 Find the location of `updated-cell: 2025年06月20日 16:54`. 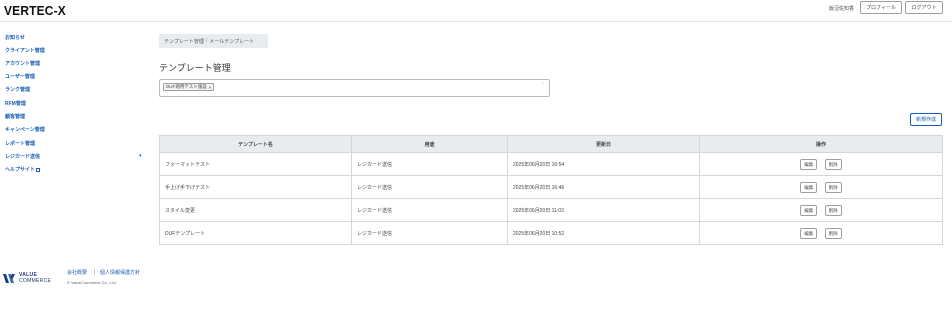

updated-cell: 2025年06月20日 16:54 is located at coordinates (603, 164).